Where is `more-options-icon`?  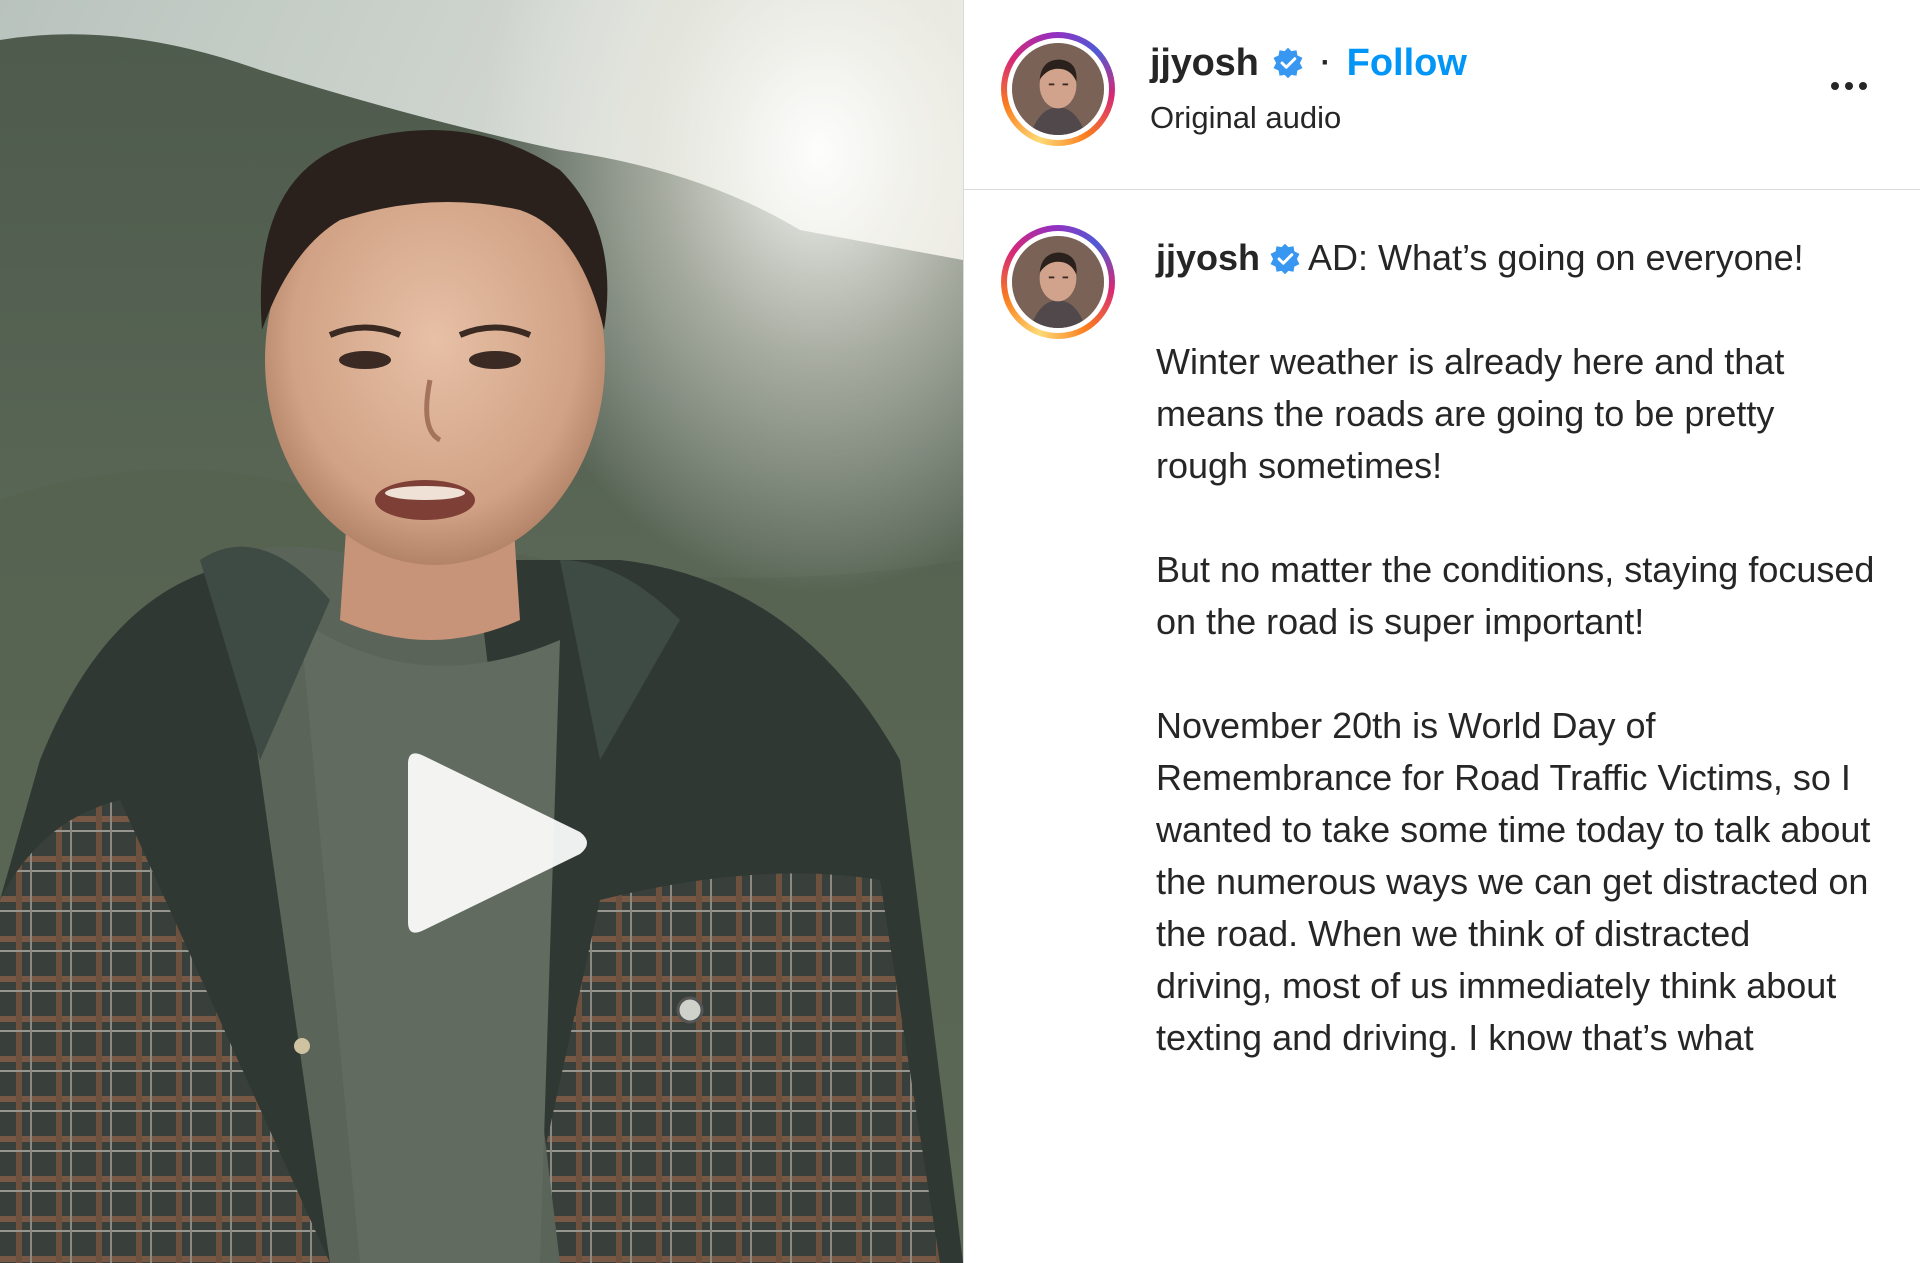
more-options-icon is located at coordinates (1849, 86).